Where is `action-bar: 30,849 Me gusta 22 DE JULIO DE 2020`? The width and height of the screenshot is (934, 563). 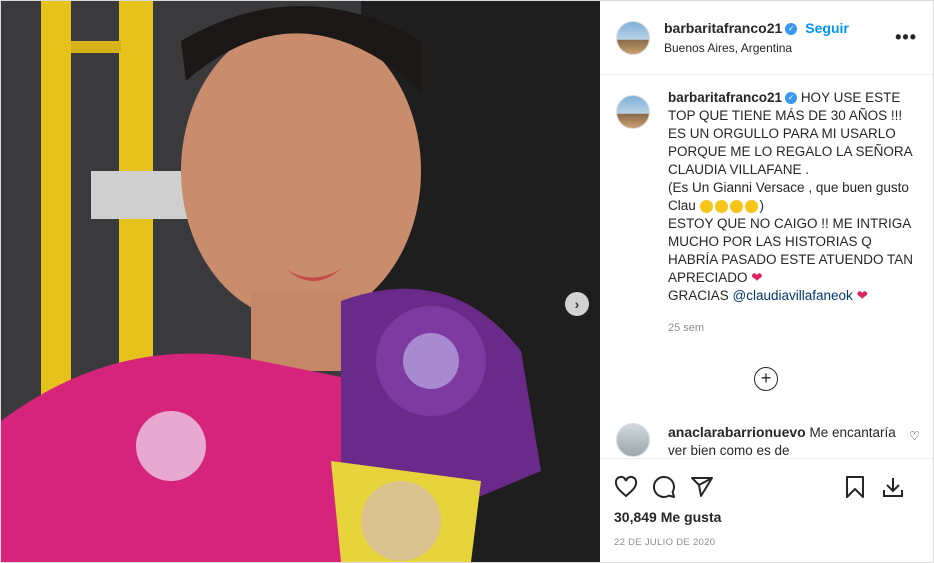 action-bar: 30,849 Me gusta 22 DE JULIO DE 2020 is located at coordinates (766, 510).